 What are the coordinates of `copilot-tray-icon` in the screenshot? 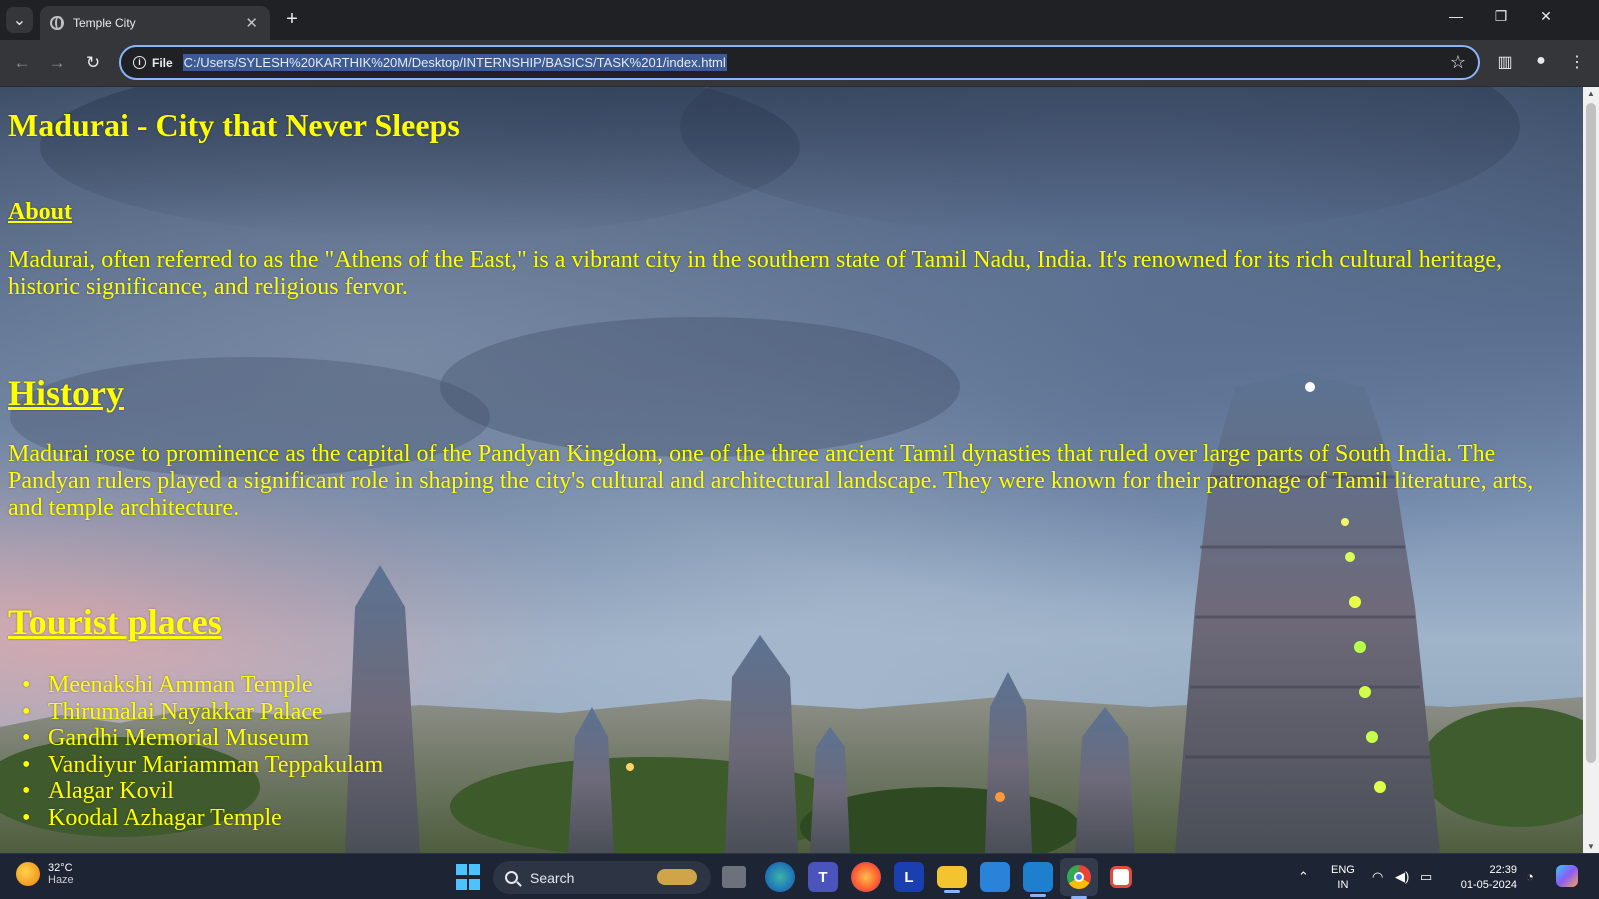 It's located at (1567, 876).